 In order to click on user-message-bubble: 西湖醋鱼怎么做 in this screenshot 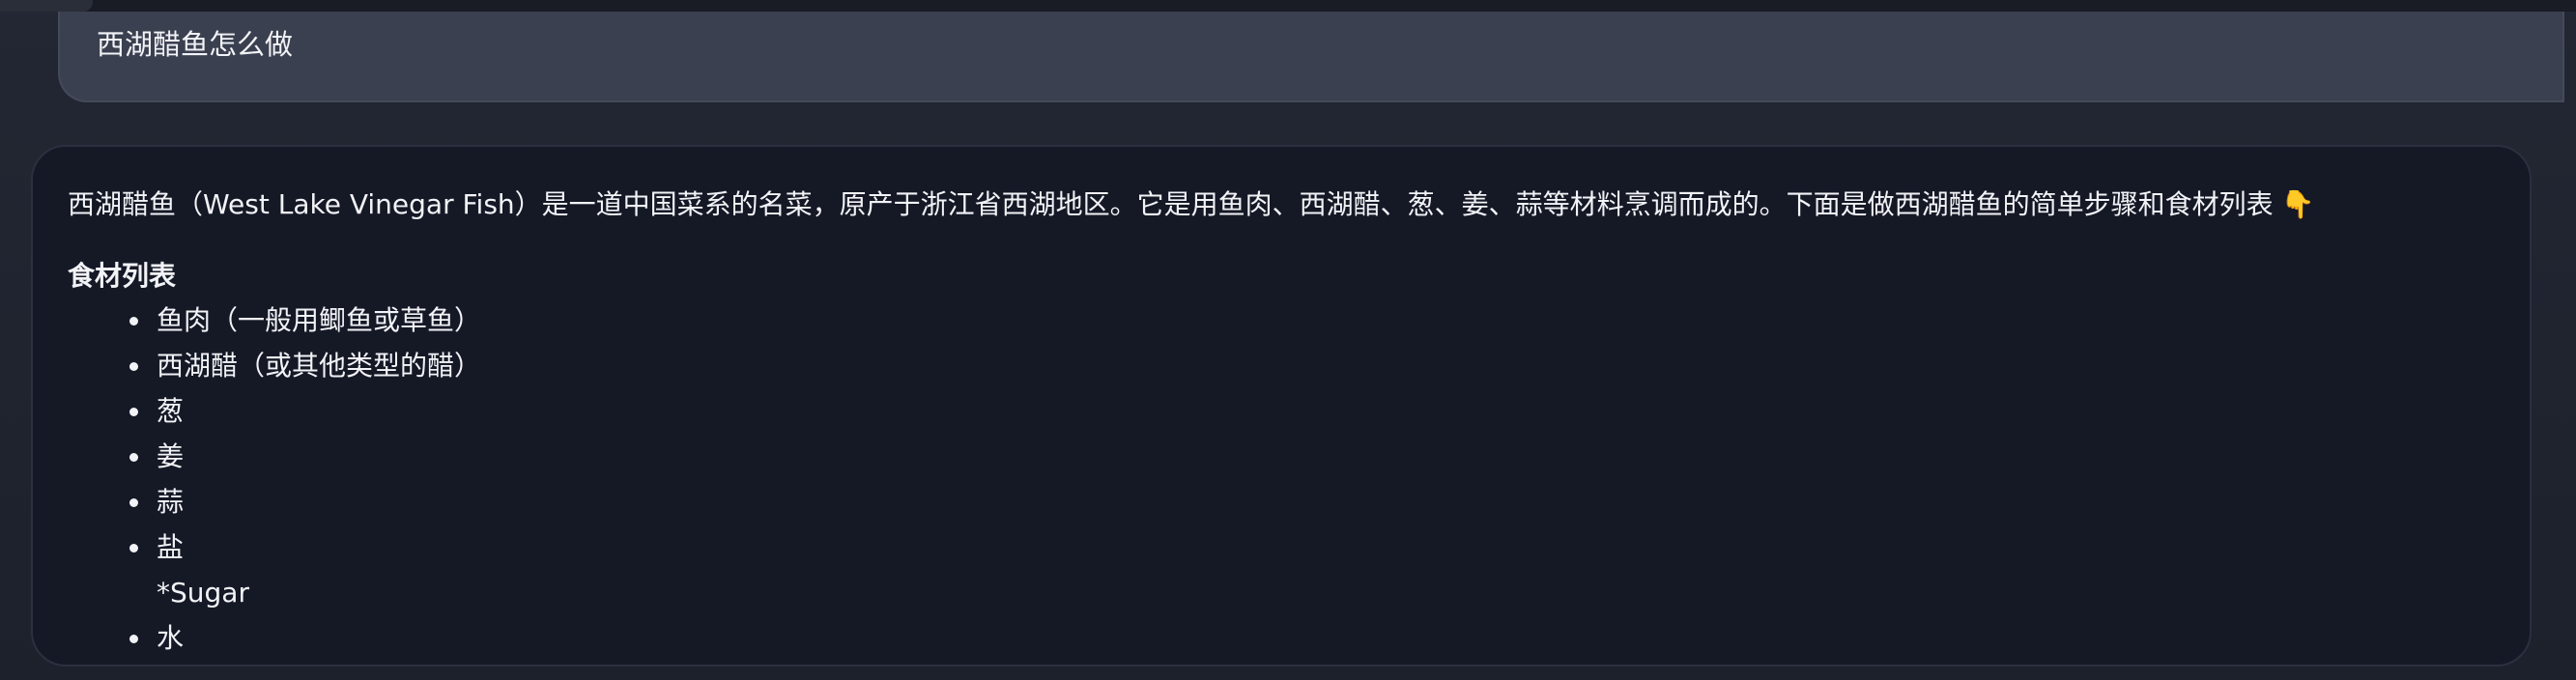, I will do `click(1311, 57)`.